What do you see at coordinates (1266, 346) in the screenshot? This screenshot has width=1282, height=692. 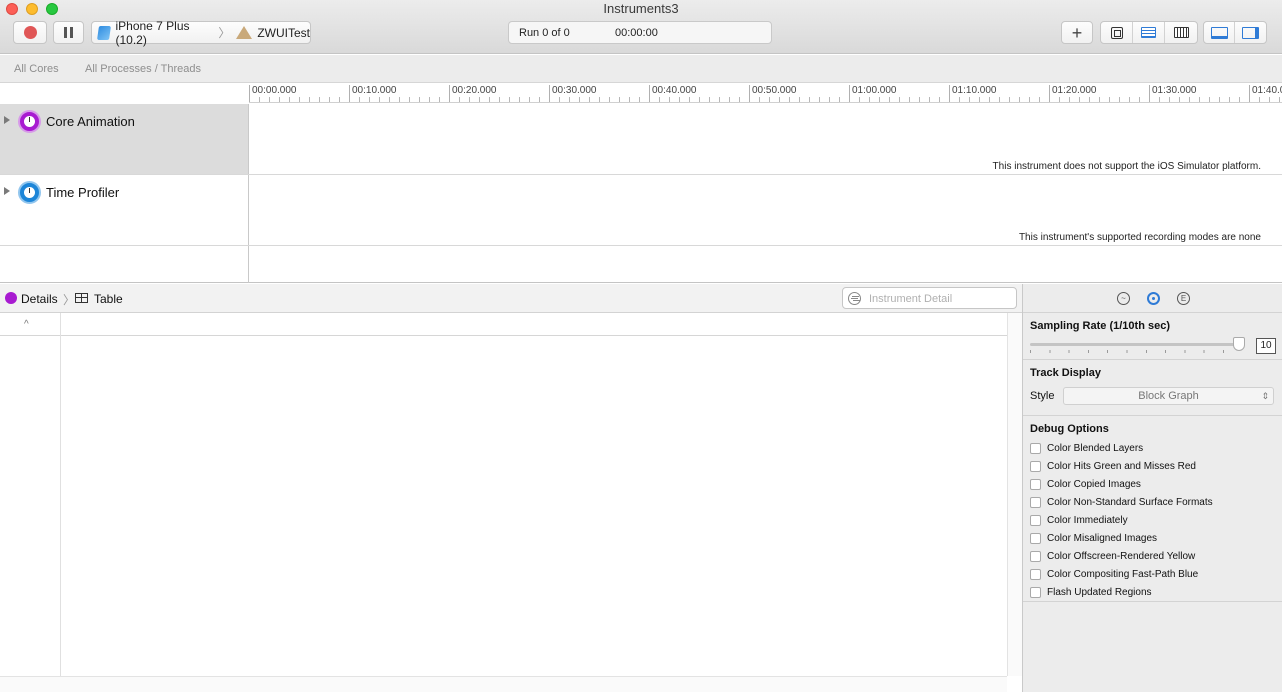 I see `sampling-rate-value: 10` at bounding box center [1266, 346].